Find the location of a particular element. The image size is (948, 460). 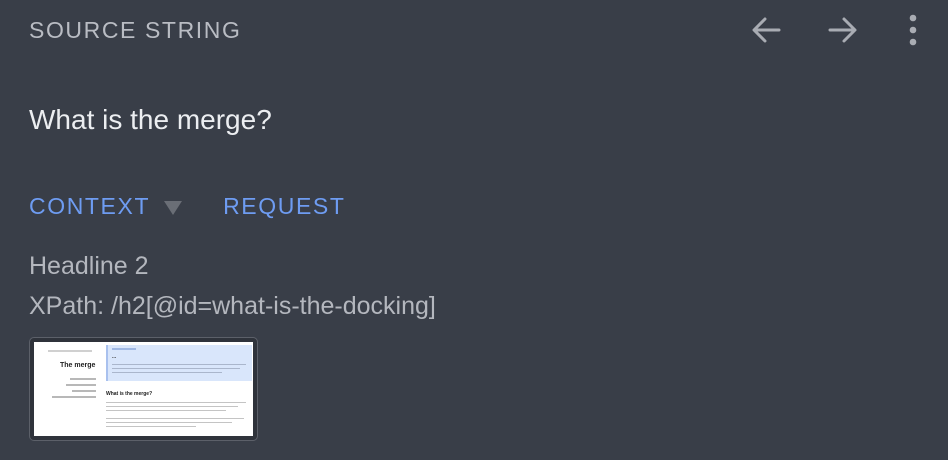

previous-button is located at coordinates (766, 30).